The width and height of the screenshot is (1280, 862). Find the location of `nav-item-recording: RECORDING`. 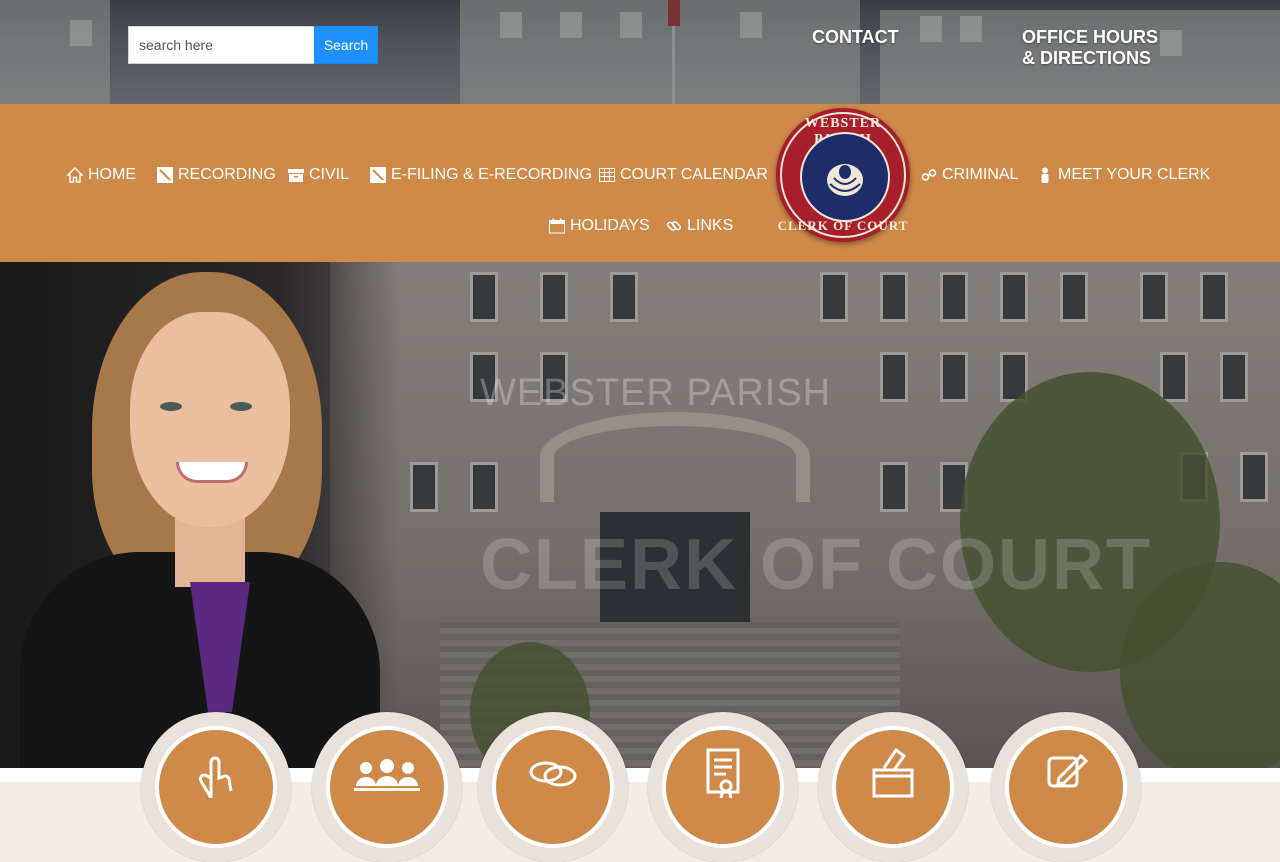

nav-item-recording: RECORDING is located at coordinates (216, 175).